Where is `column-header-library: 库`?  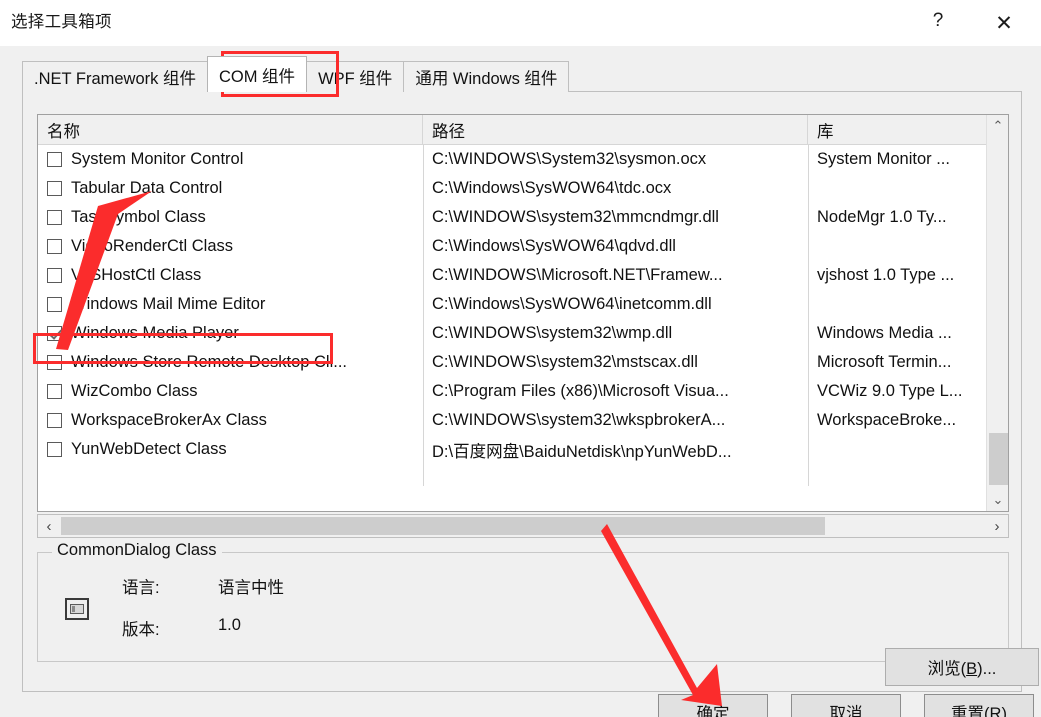 column-header-library: 库 is located at coordinates (898, 129).